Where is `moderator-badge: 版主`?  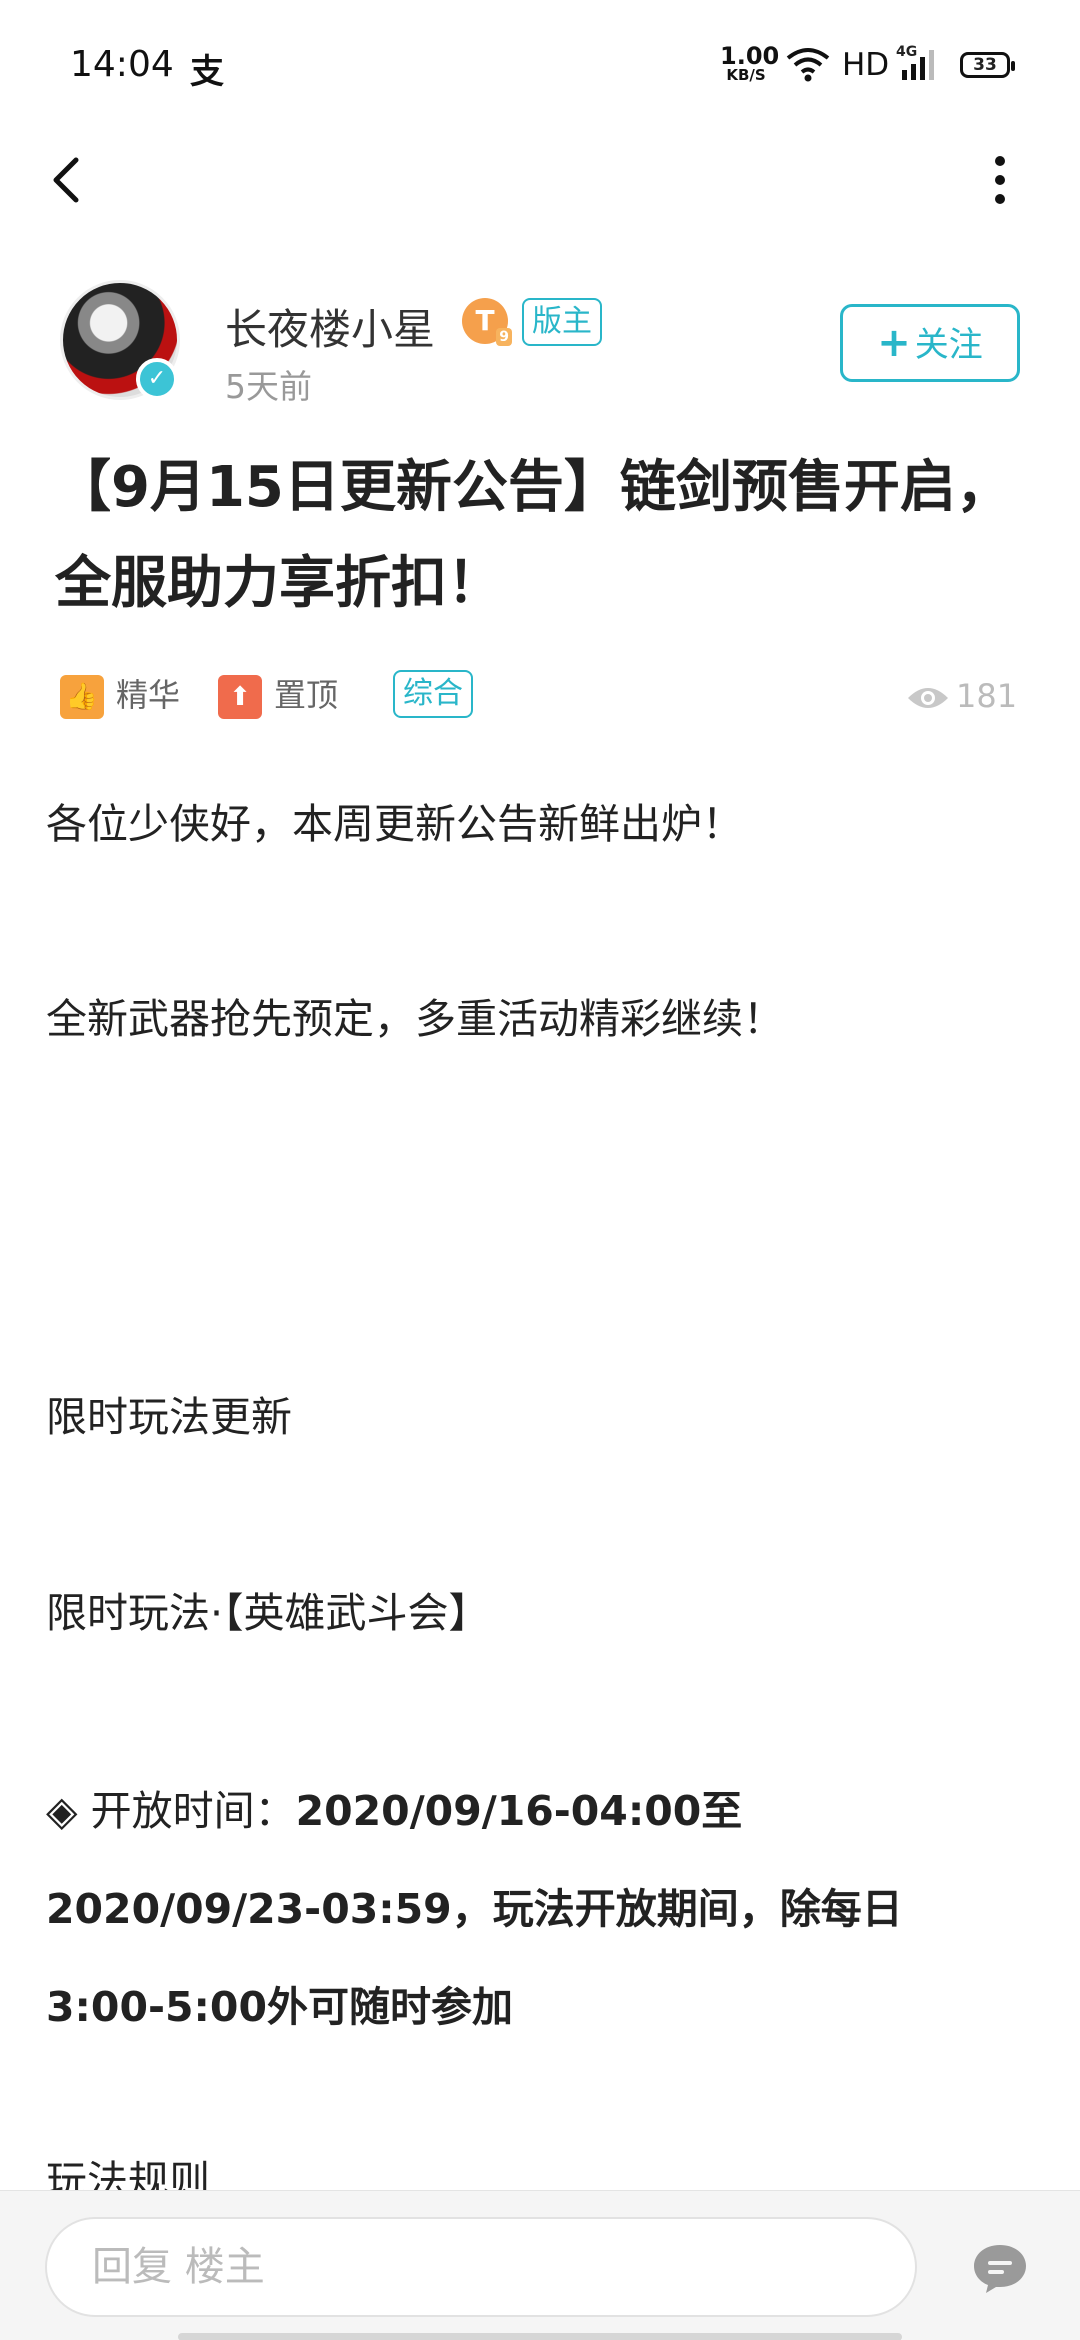
moderator-badge: 版主 is located at coordinates (562, 322).